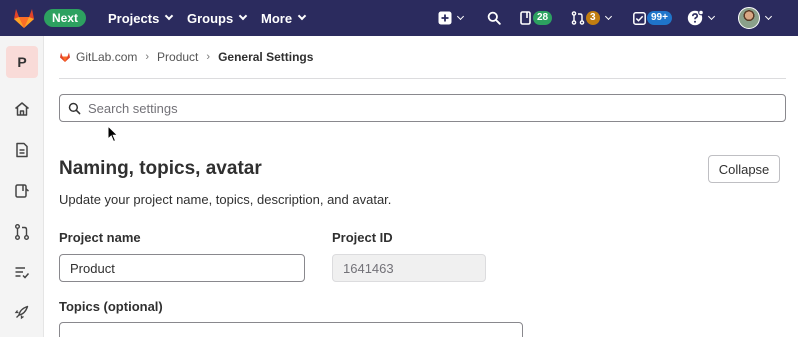  What do you see at coordinates (22, 312) in the screenshot?
I see `rocket-icon` at bounding box center [22, 312].